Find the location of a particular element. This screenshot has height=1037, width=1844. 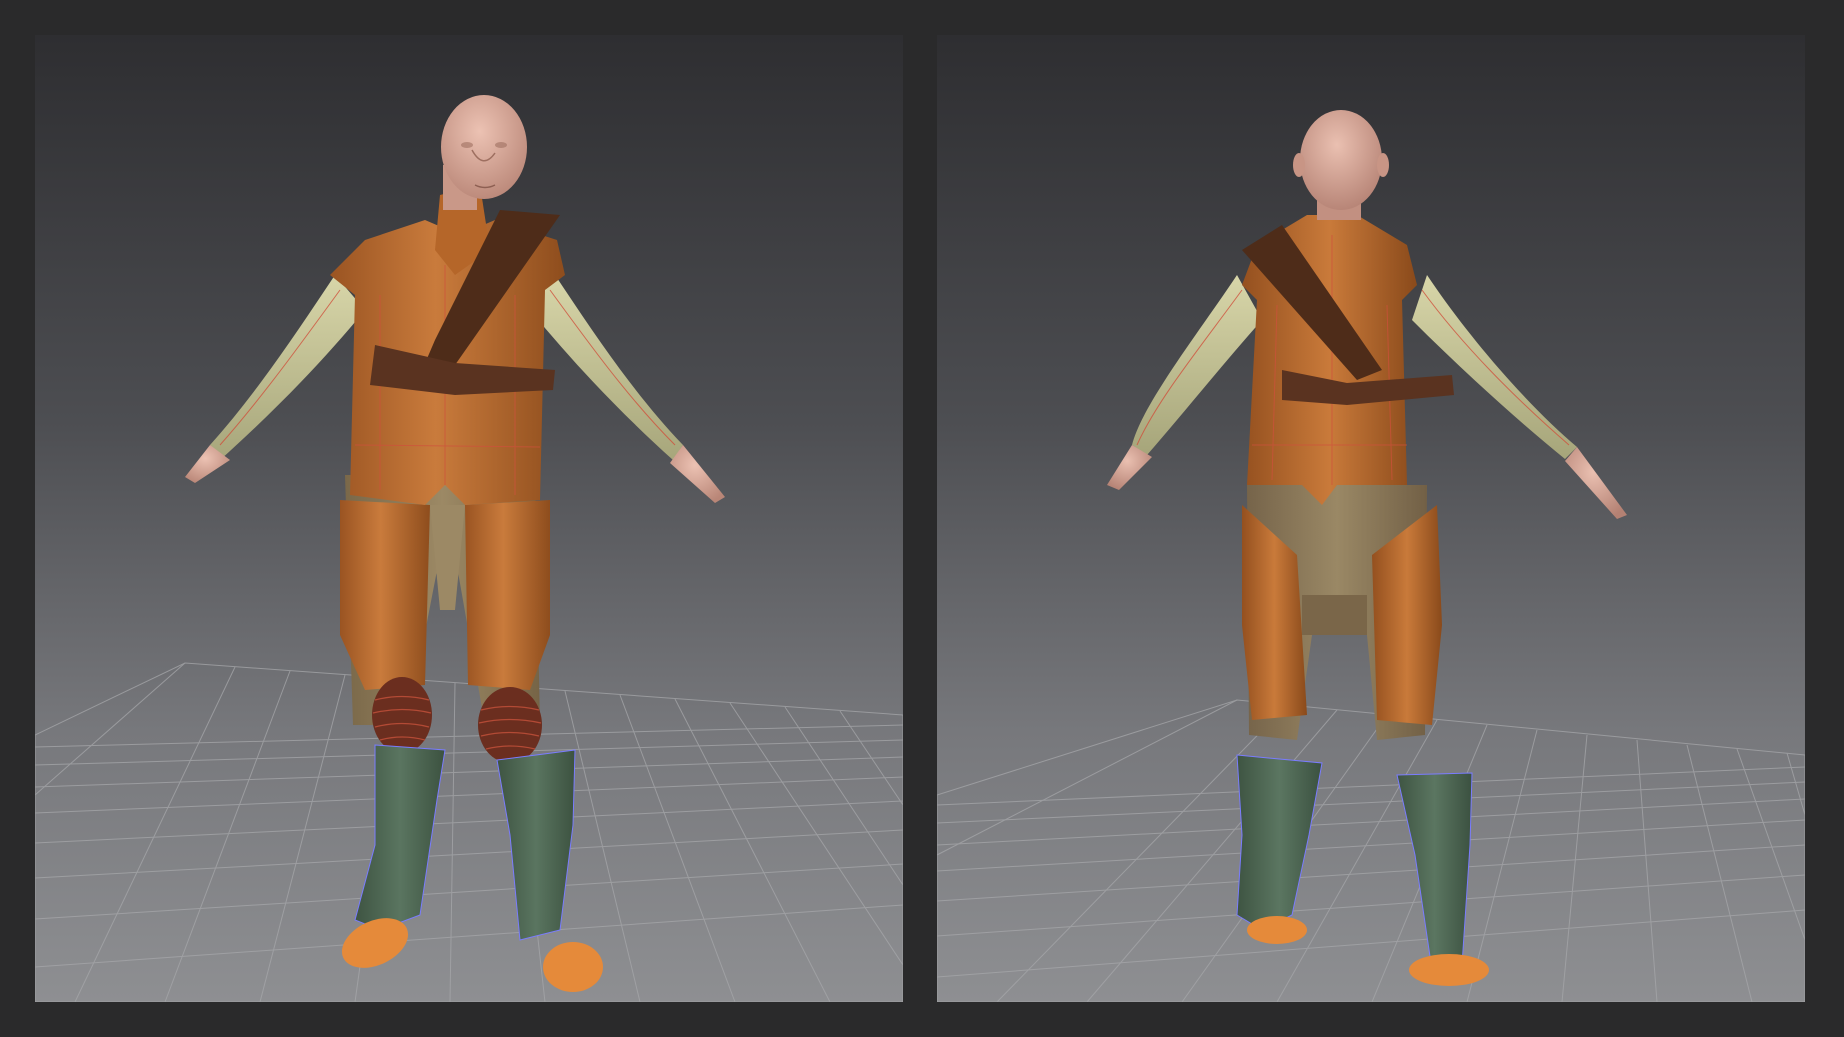

thigh-guard-right is located at coordinates (385, 595).